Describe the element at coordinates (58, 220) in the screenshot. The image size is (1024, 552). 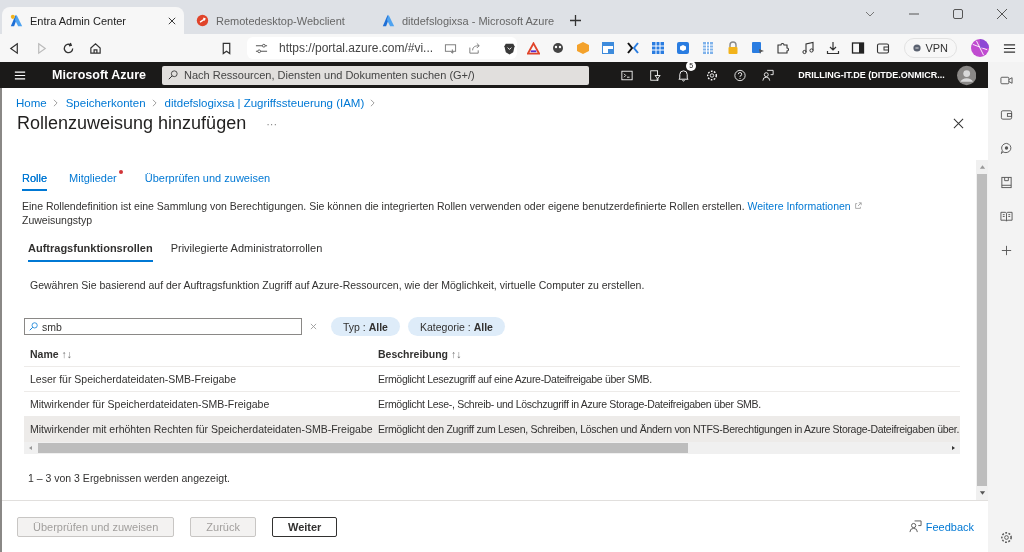
I see `section-label: Zuweisungstyp` at that location.